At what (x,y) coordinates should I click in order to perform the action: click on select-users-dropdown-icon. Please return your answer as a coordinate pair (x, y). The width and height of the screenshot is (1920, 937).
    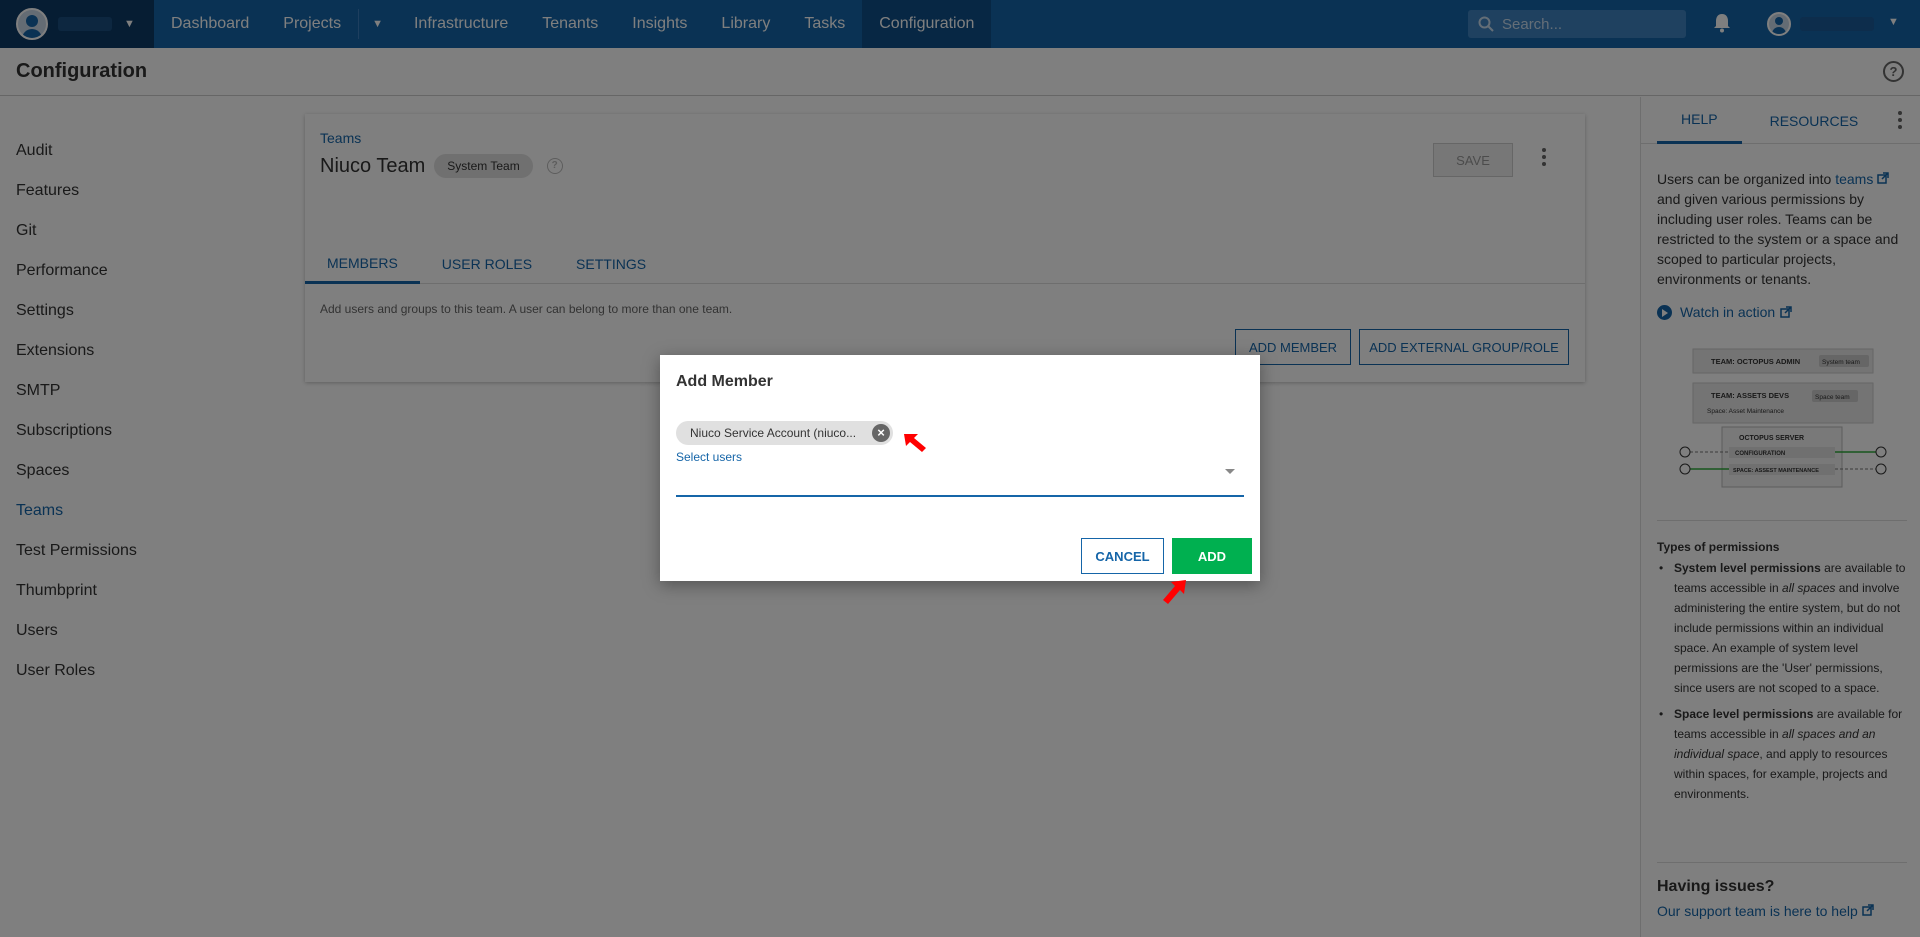
    Looking at the image, I should click on (1230, 471).